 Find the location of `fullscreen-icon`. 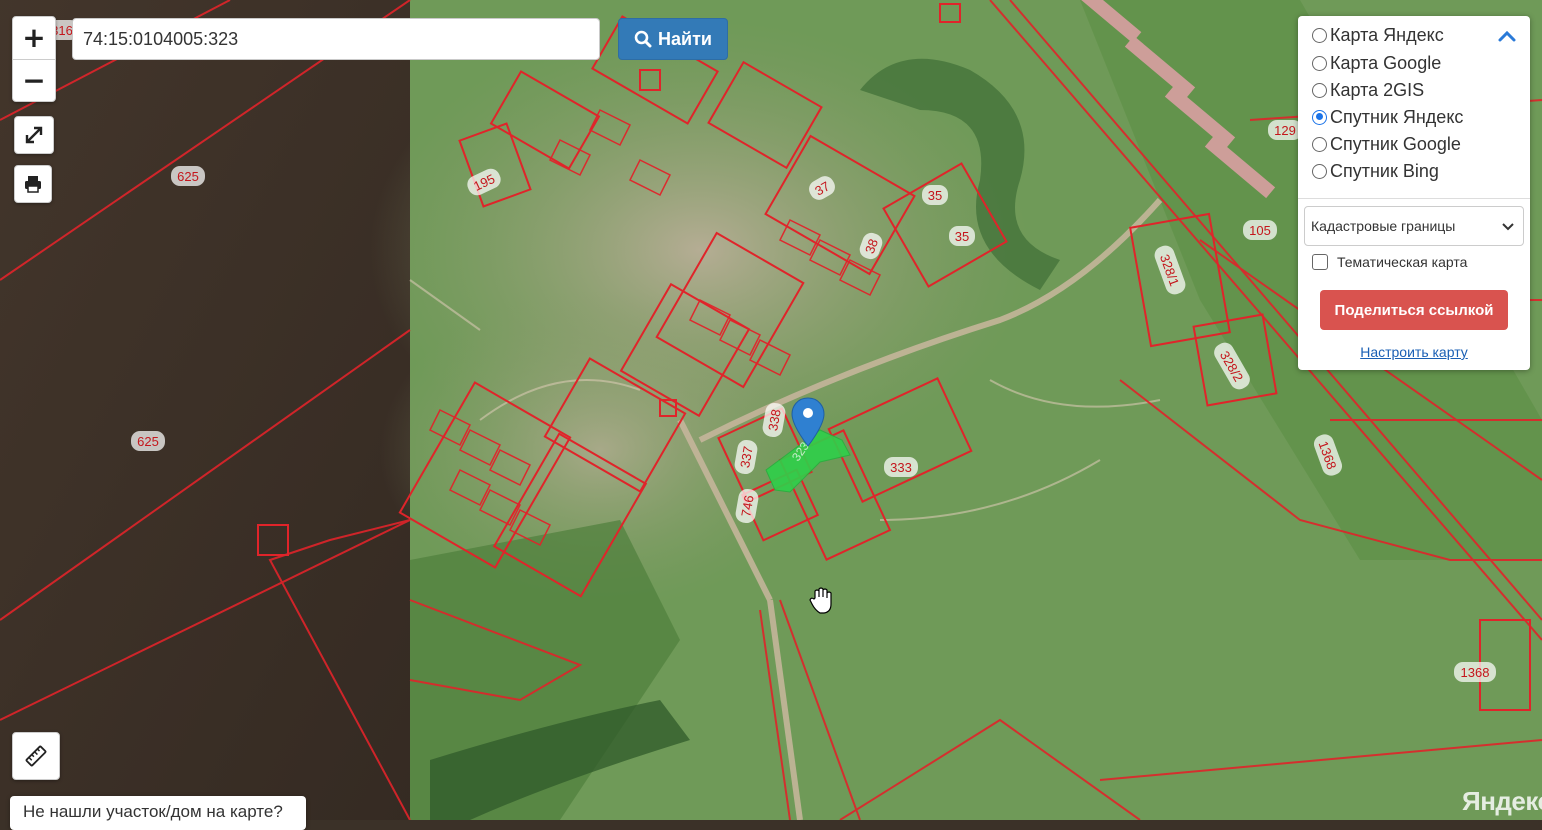

fullscreen-icon is located at coordinates (34, 135).